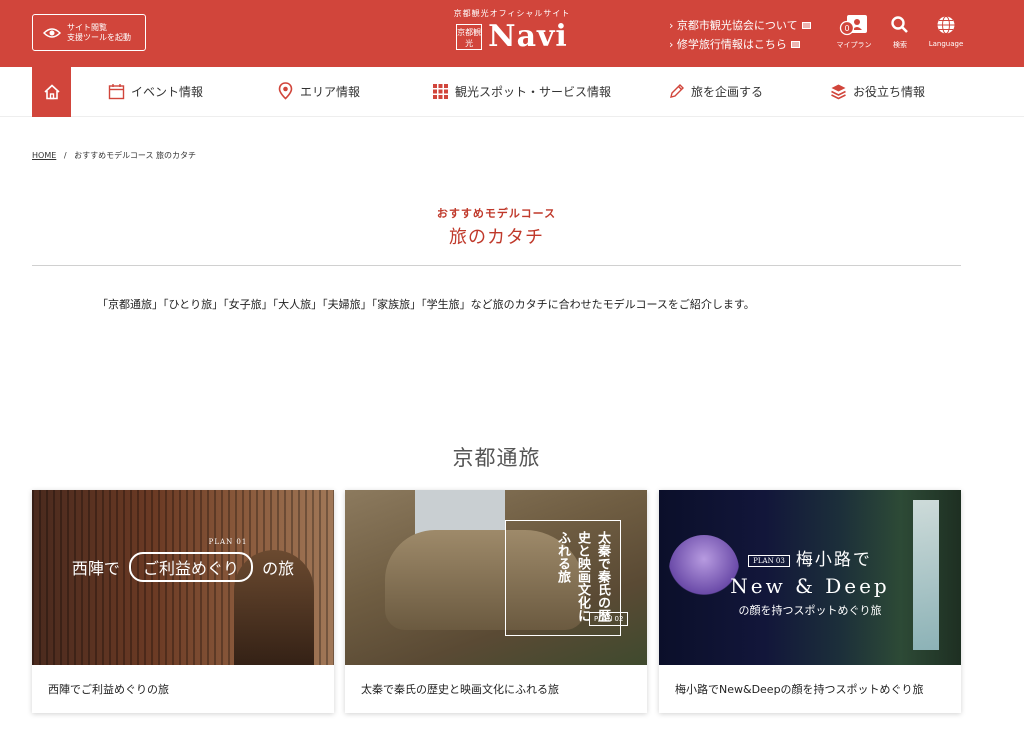 This screenshot has width=1024, height=738. Describe the element at coordinates (853, 25) in the screenshot. I see `myplan-icon: 0` at that location.